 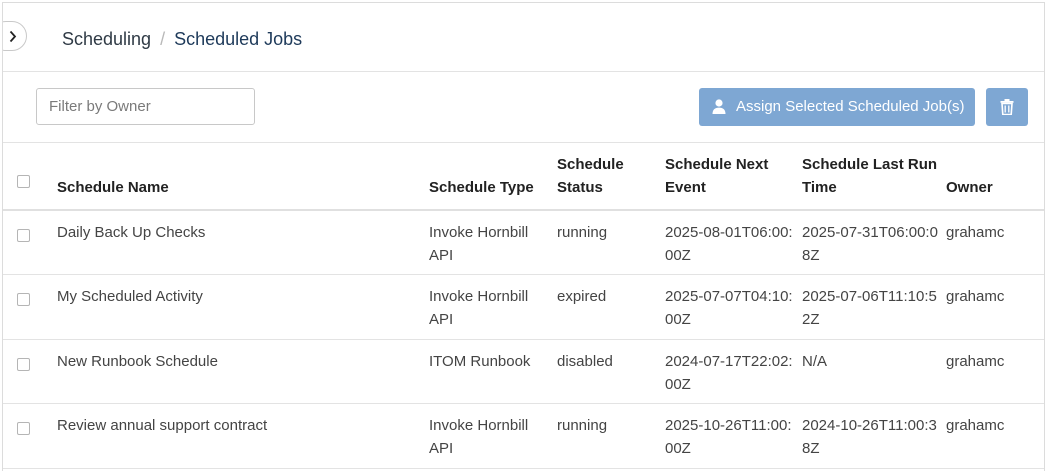 I want to click on schedule-name-cell: My Scheduled Activity, so click(x=130, y=296).